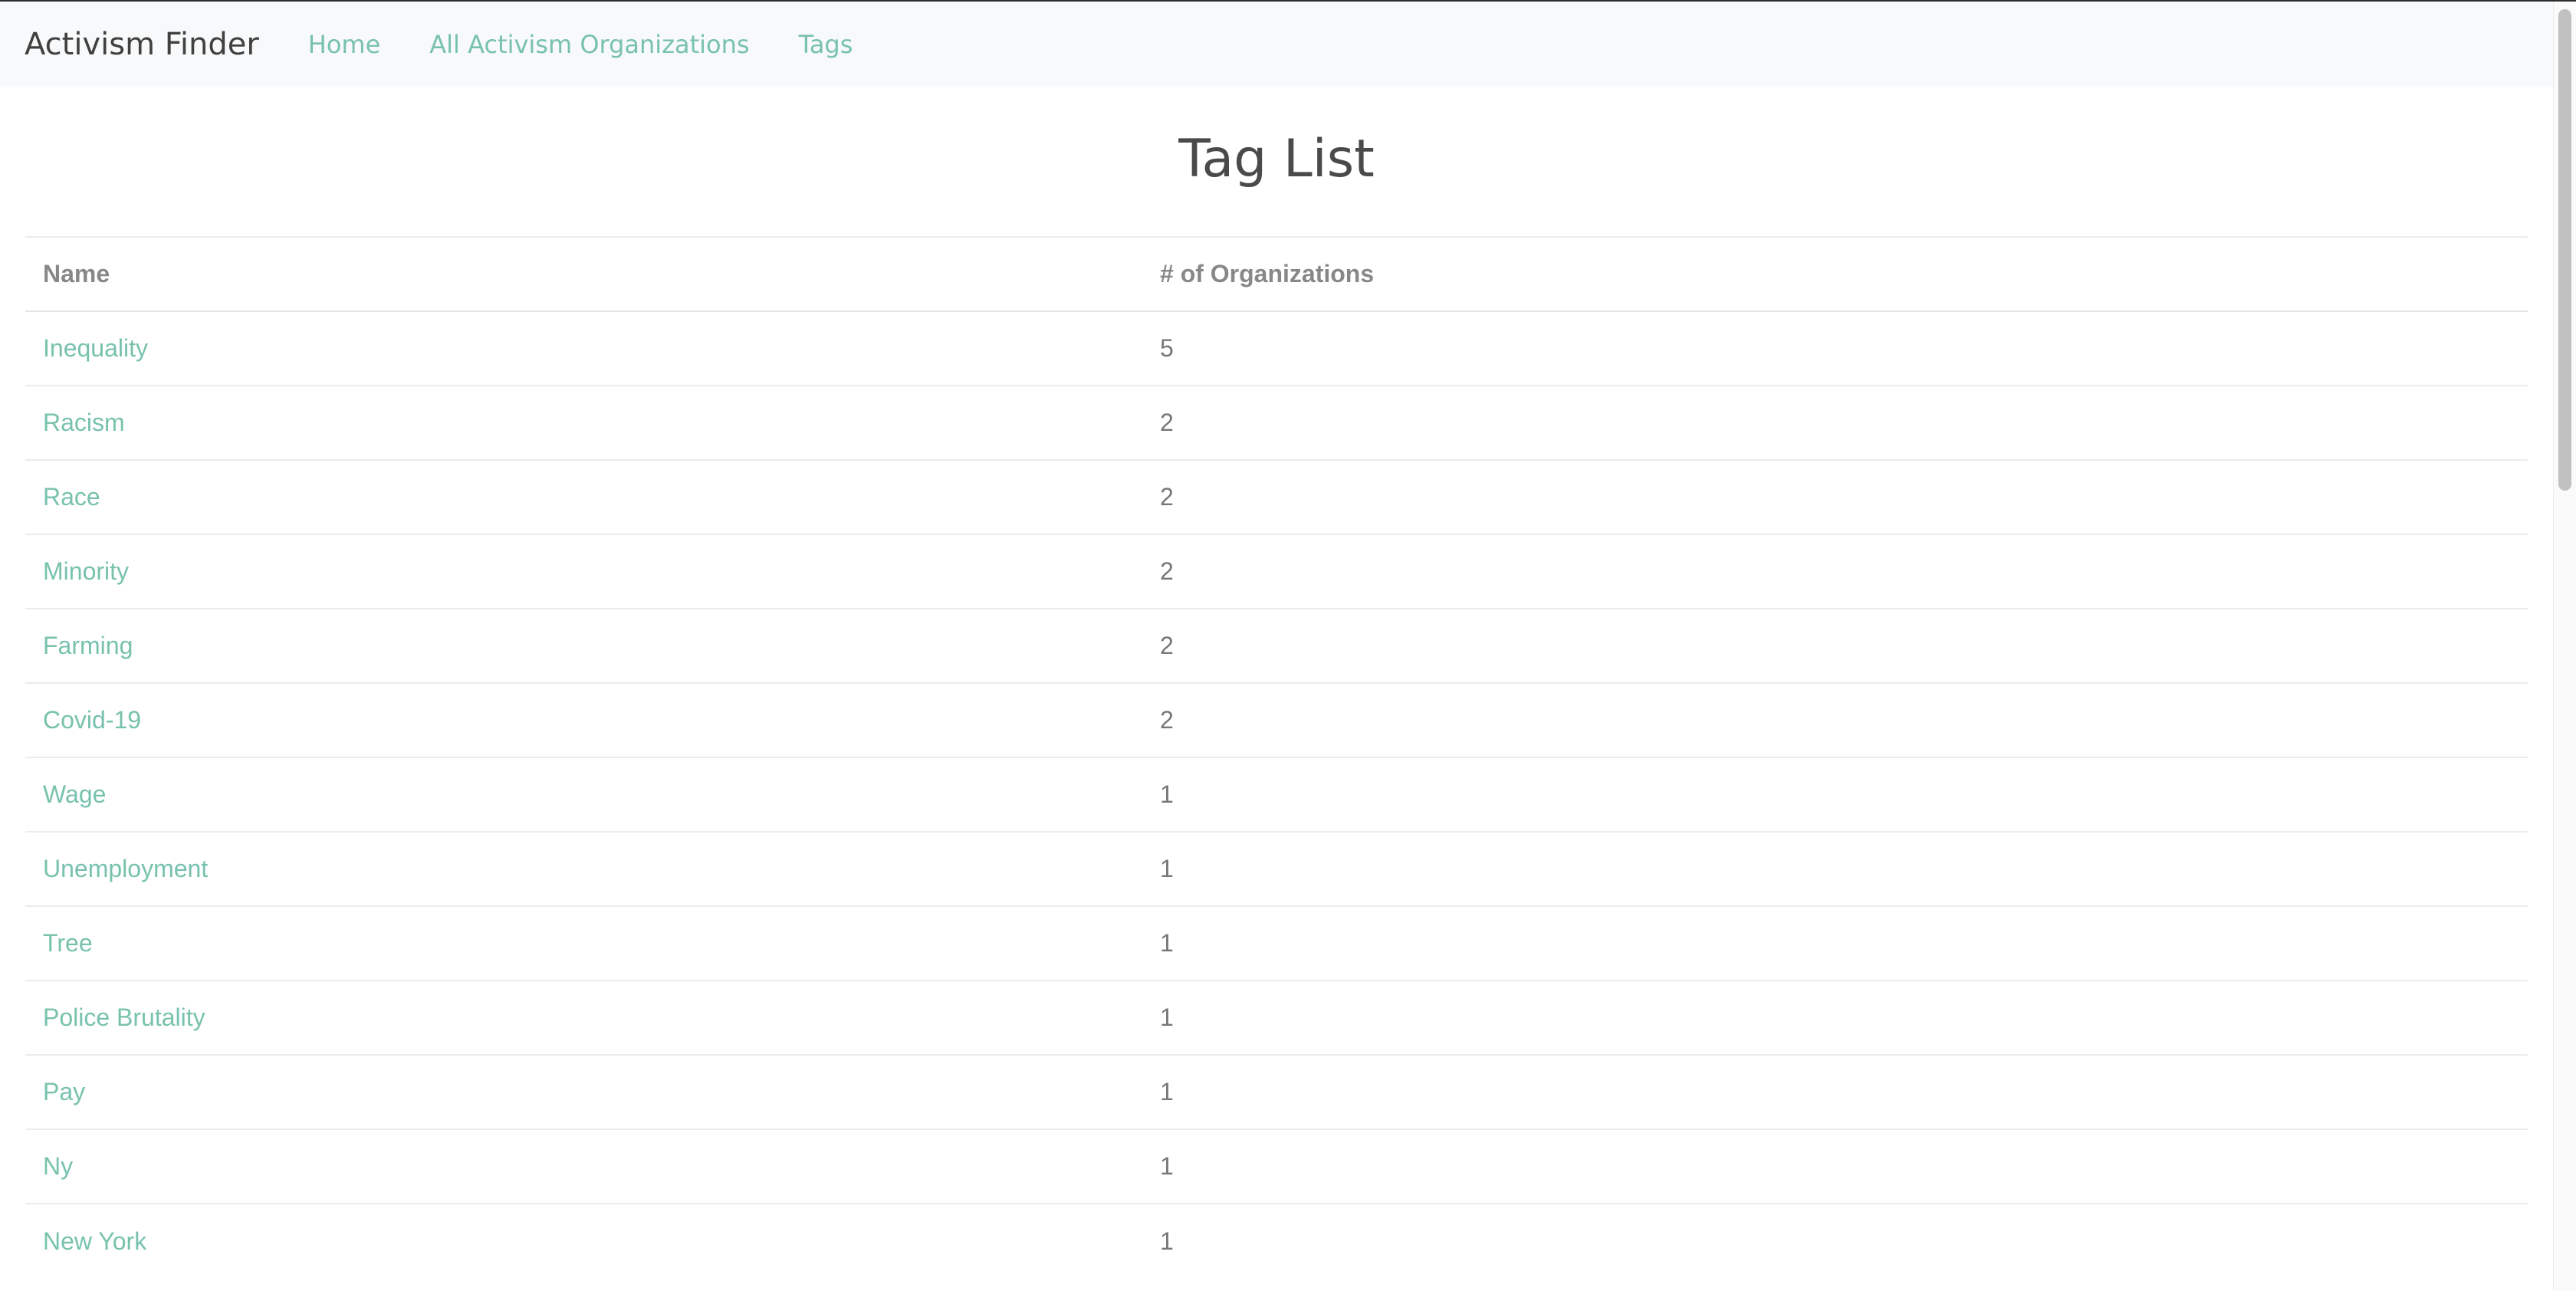  What do you see at coordinates (1835, 274) in the screenshot?
I see `column-header-organization-count: # of Organizations` at bounding box center [1835, 274].